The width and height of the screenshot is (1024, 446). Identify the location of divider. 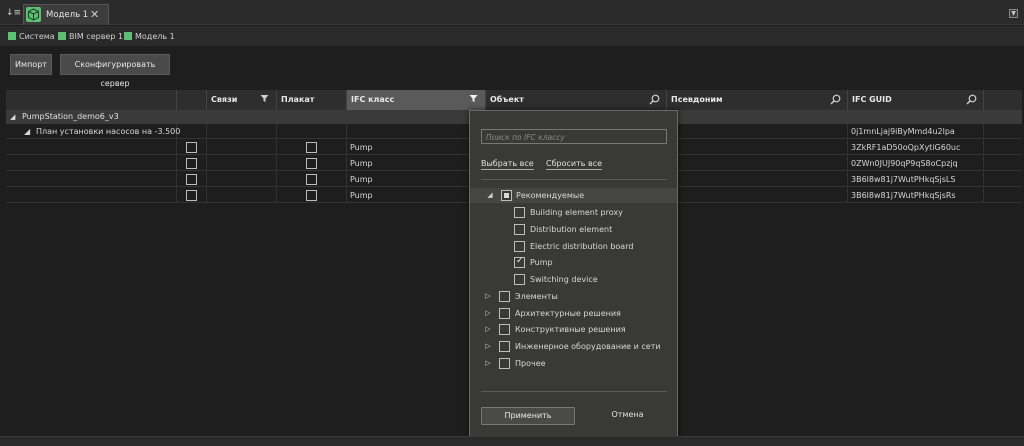
(574, 179).